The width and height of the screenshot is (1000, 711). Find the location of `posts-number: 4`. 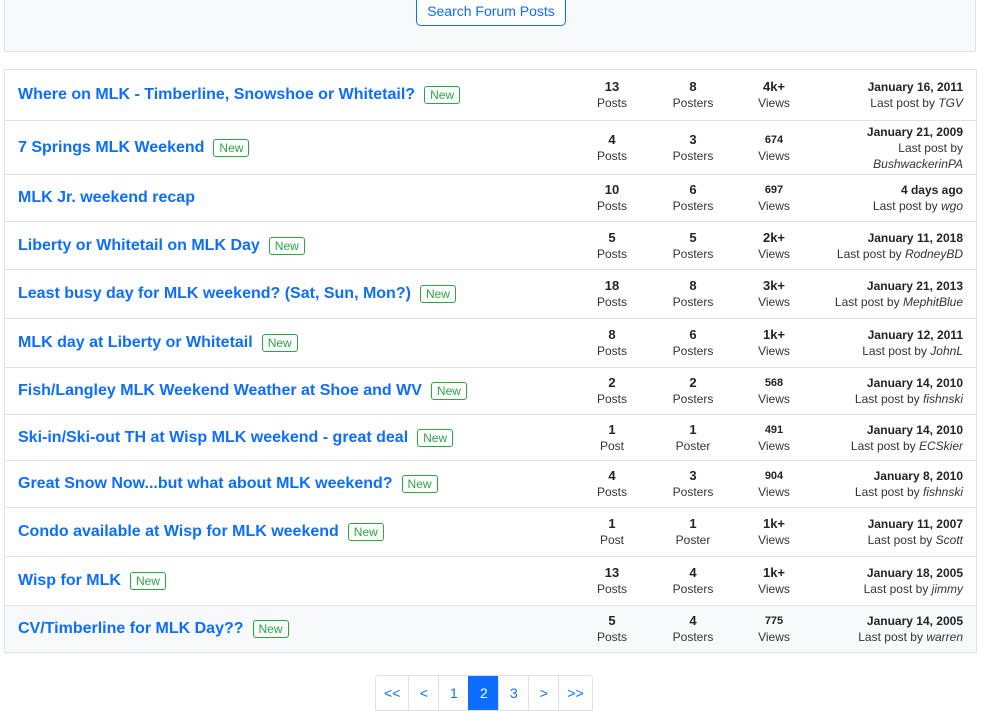

posts-number: 4 is located at coordinates (612, 139).